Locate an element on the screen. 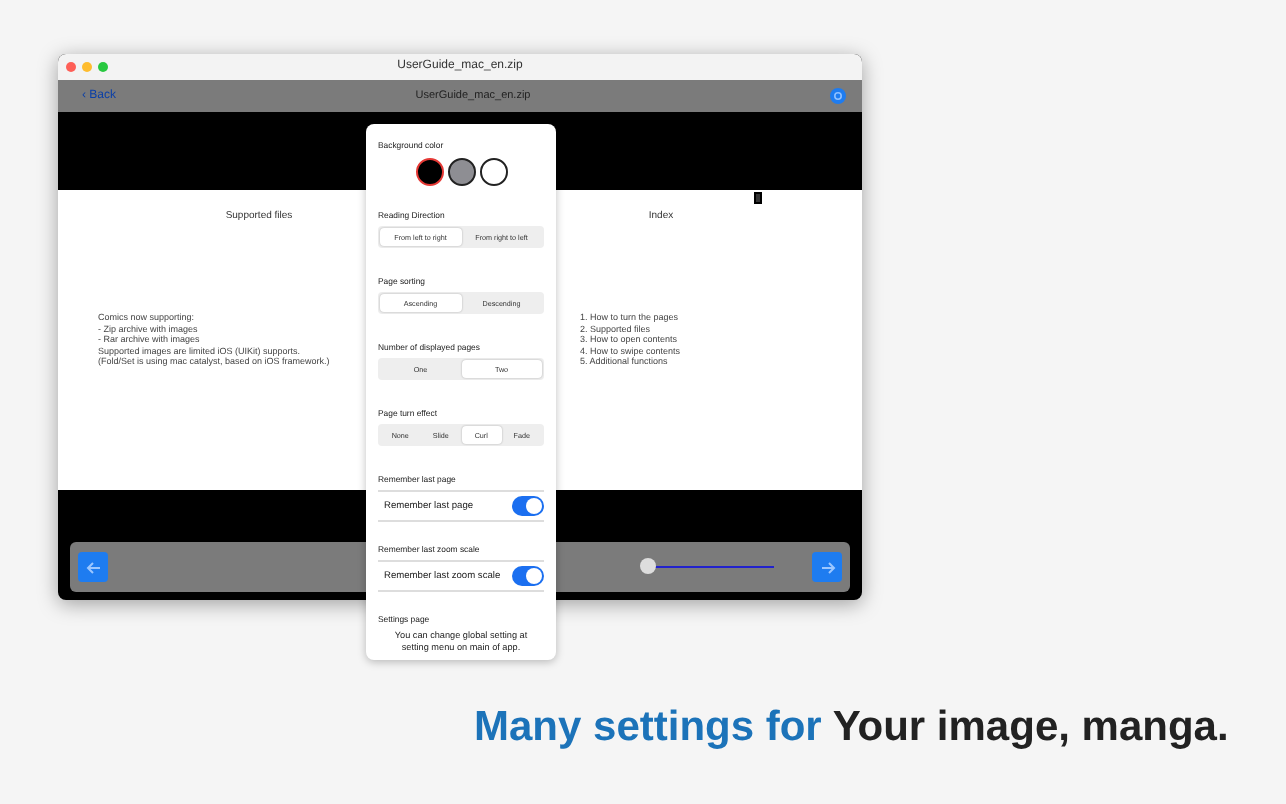 The width and height of the screenshot is (1286, 804). caption: Many settings for Your image, manga. is located at coordinates (851, 728).